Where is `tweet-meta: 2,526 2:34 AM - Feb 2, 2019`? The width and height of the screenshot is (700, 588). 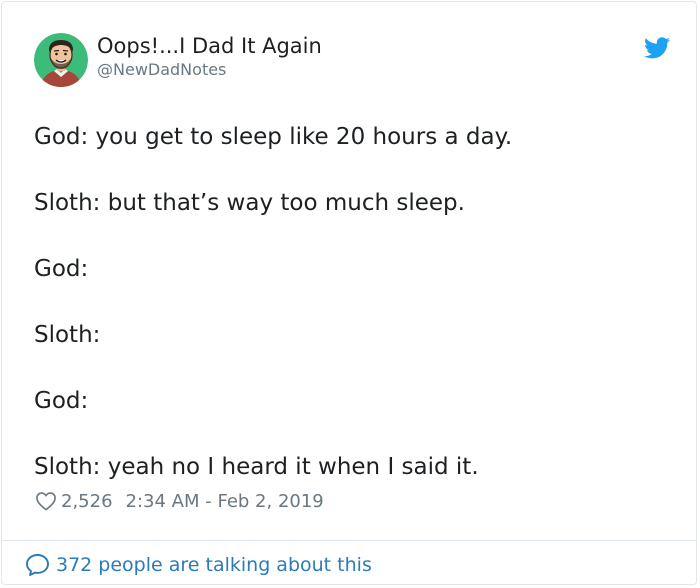 tweet-meta: 2,526 2:34 AM - Feb 2, 2019 is located at coordinates (179, 501).